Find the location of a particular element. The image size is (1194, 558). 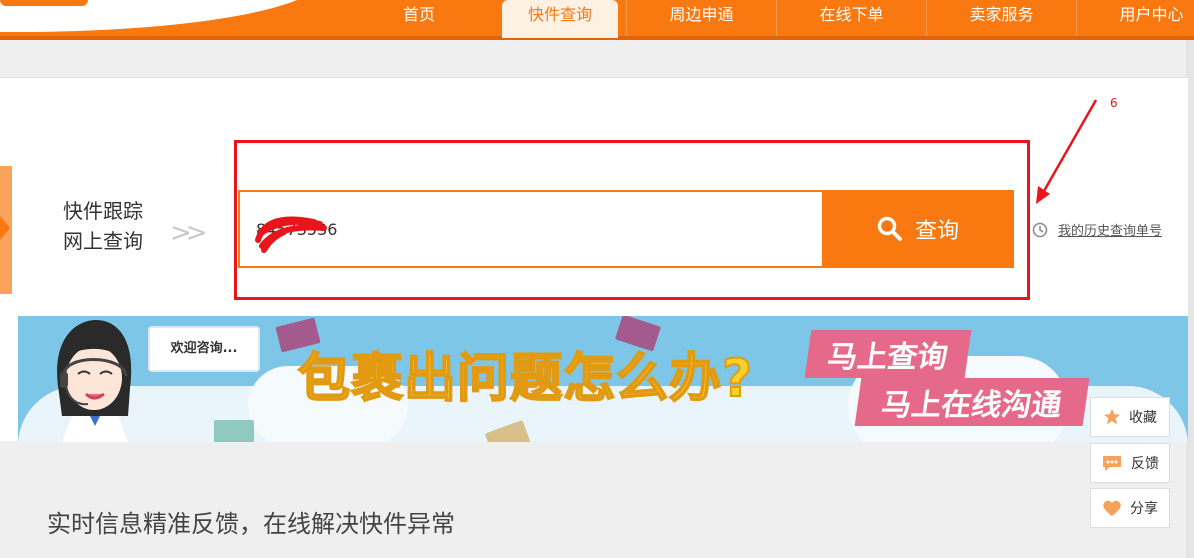

star-icon is located at coordinates (1112, 416).